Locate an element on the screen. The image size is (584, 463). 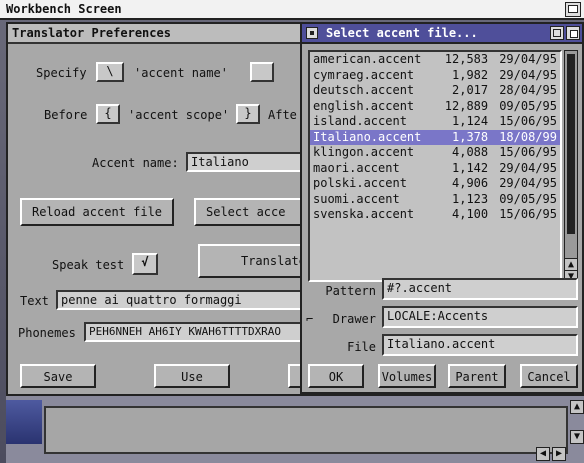
background-window-content is located at coordinates (306, 430).